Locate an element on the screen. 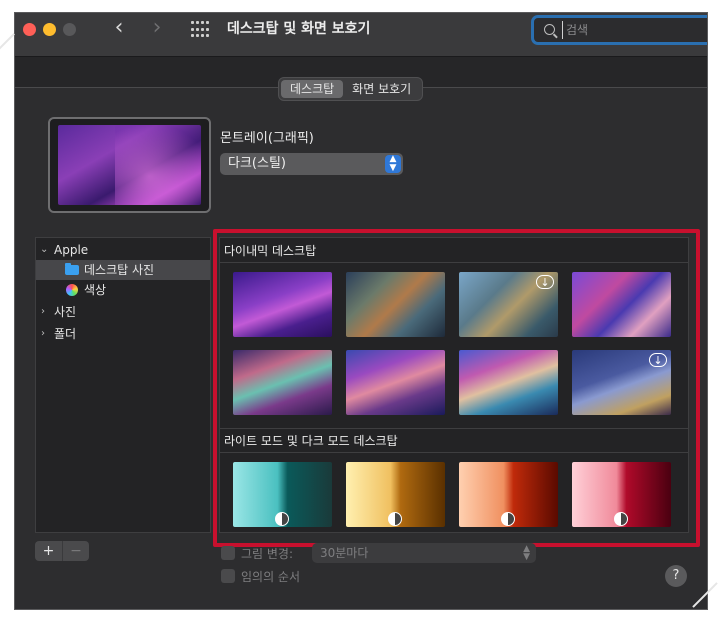 The image size is (720, 621). dropdown-value: 다크(스틸) is located at coordinates (257, 163).